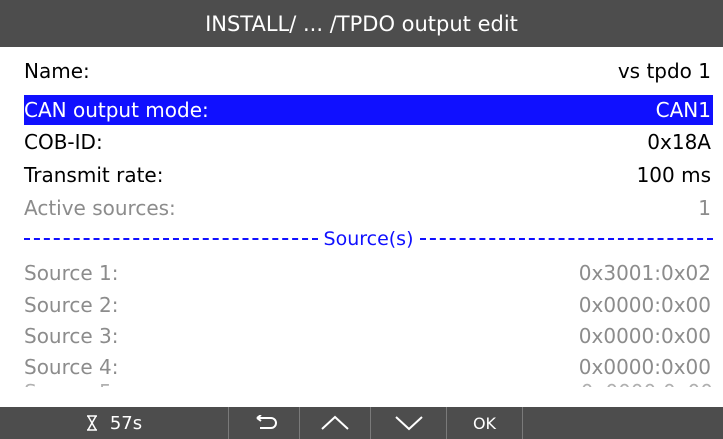 This screenshot has width=723, height=439. What do you see at coordinates (71, 273) in the screenshot?
I see `row-label: Source 1:` at bounding box center [71, 273].